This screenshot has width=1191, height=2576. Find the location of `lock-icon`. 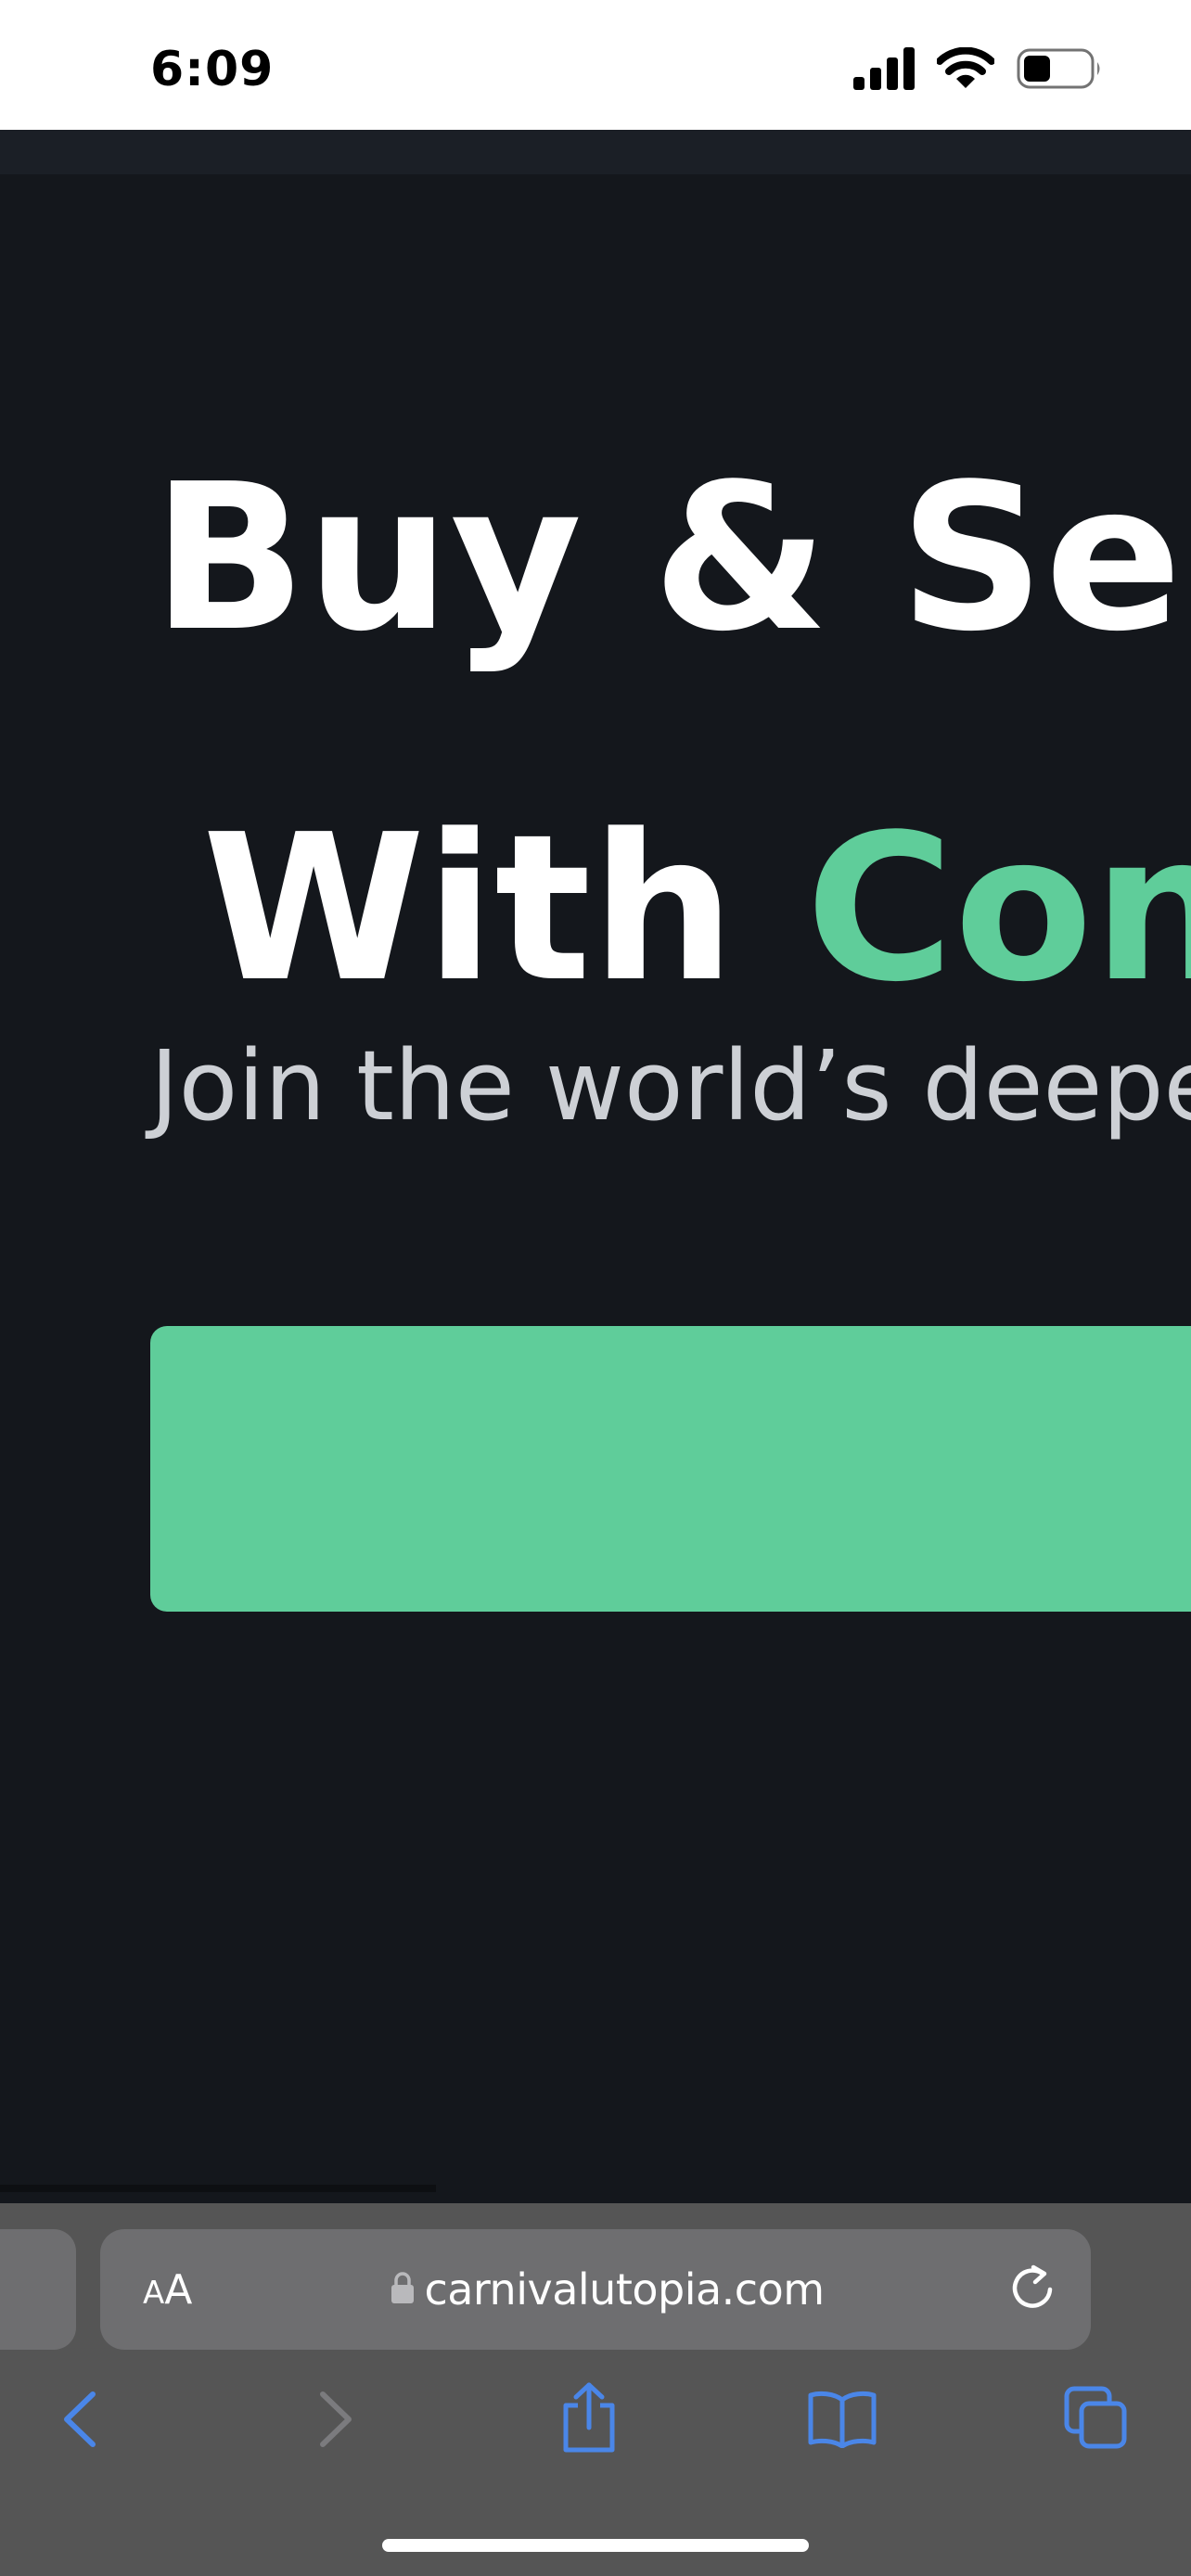

lock-icon is located at coordinates (403, 2289).